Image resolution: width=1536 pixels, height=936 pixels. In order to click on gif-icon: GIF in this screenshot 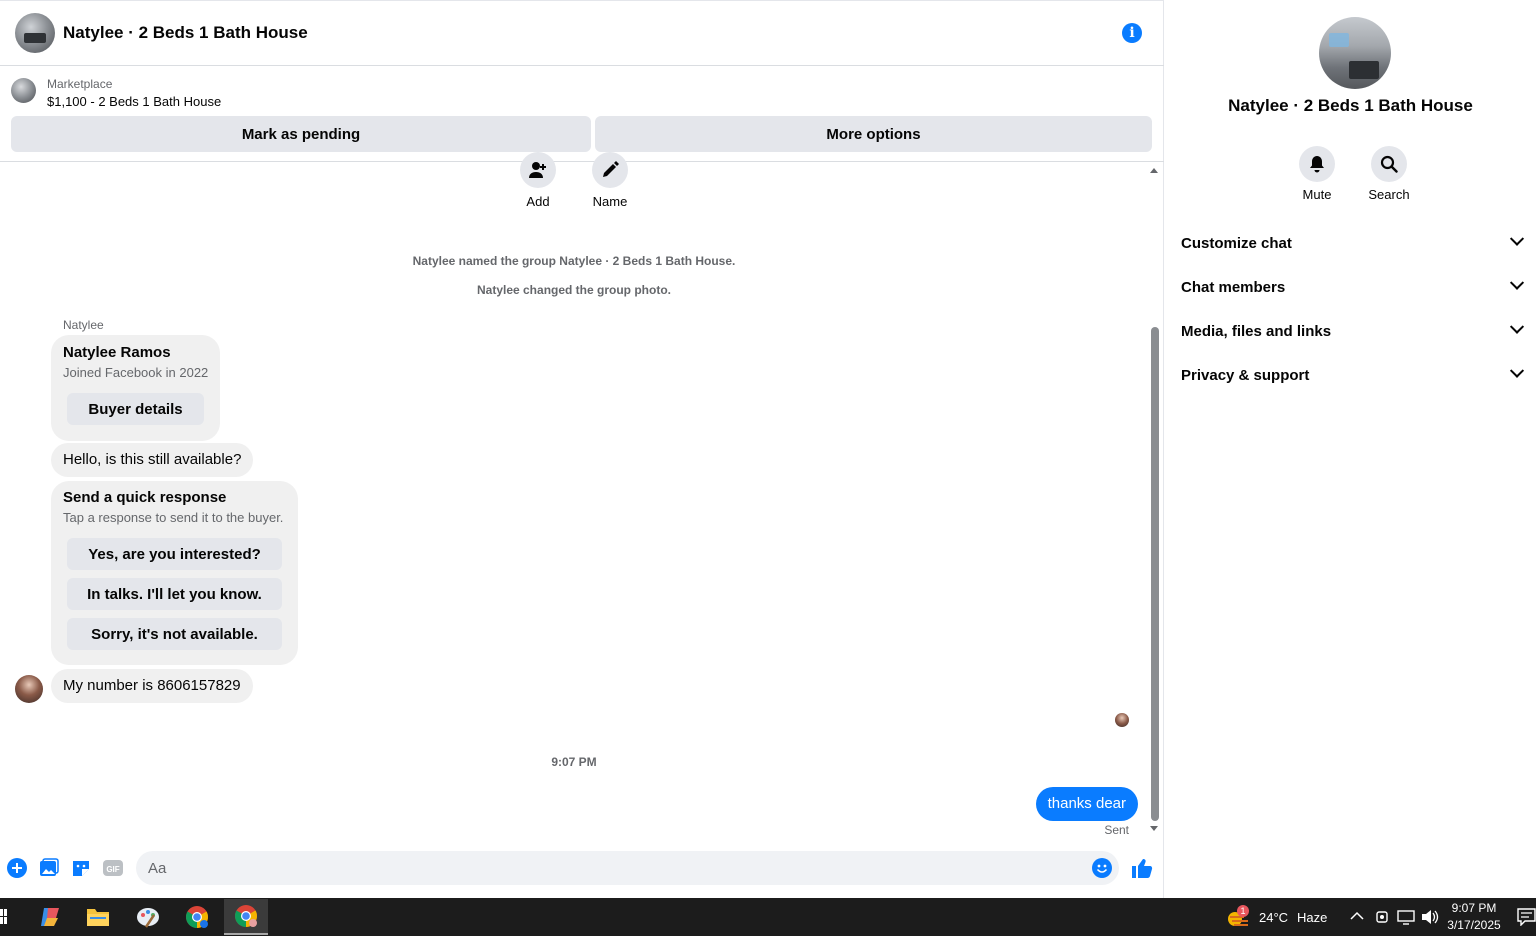, I will do `click(113, 868)`.